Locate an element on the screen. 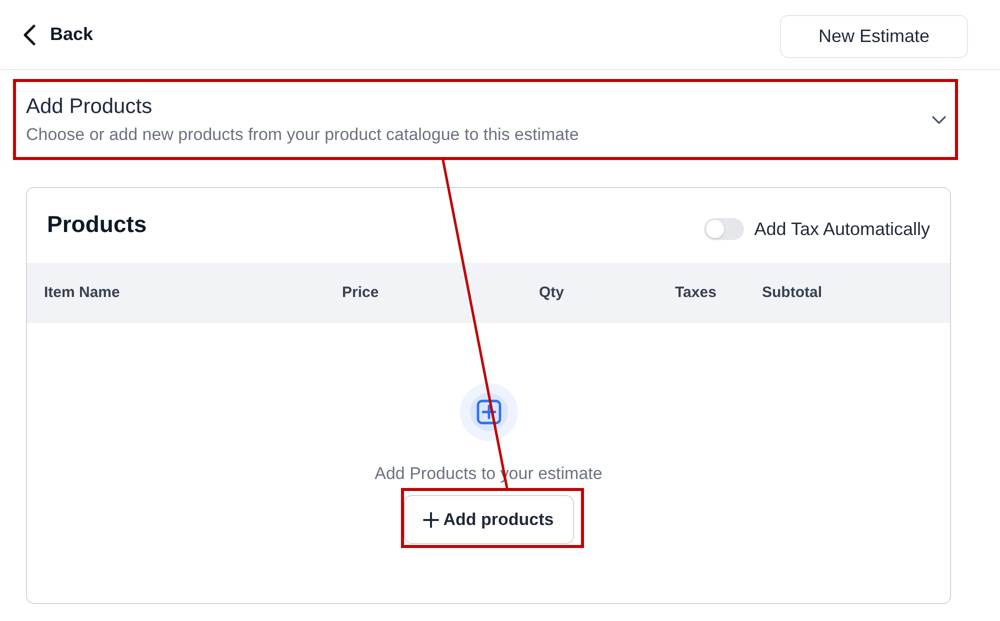  plus-icon is located at coordinates (431, 520).